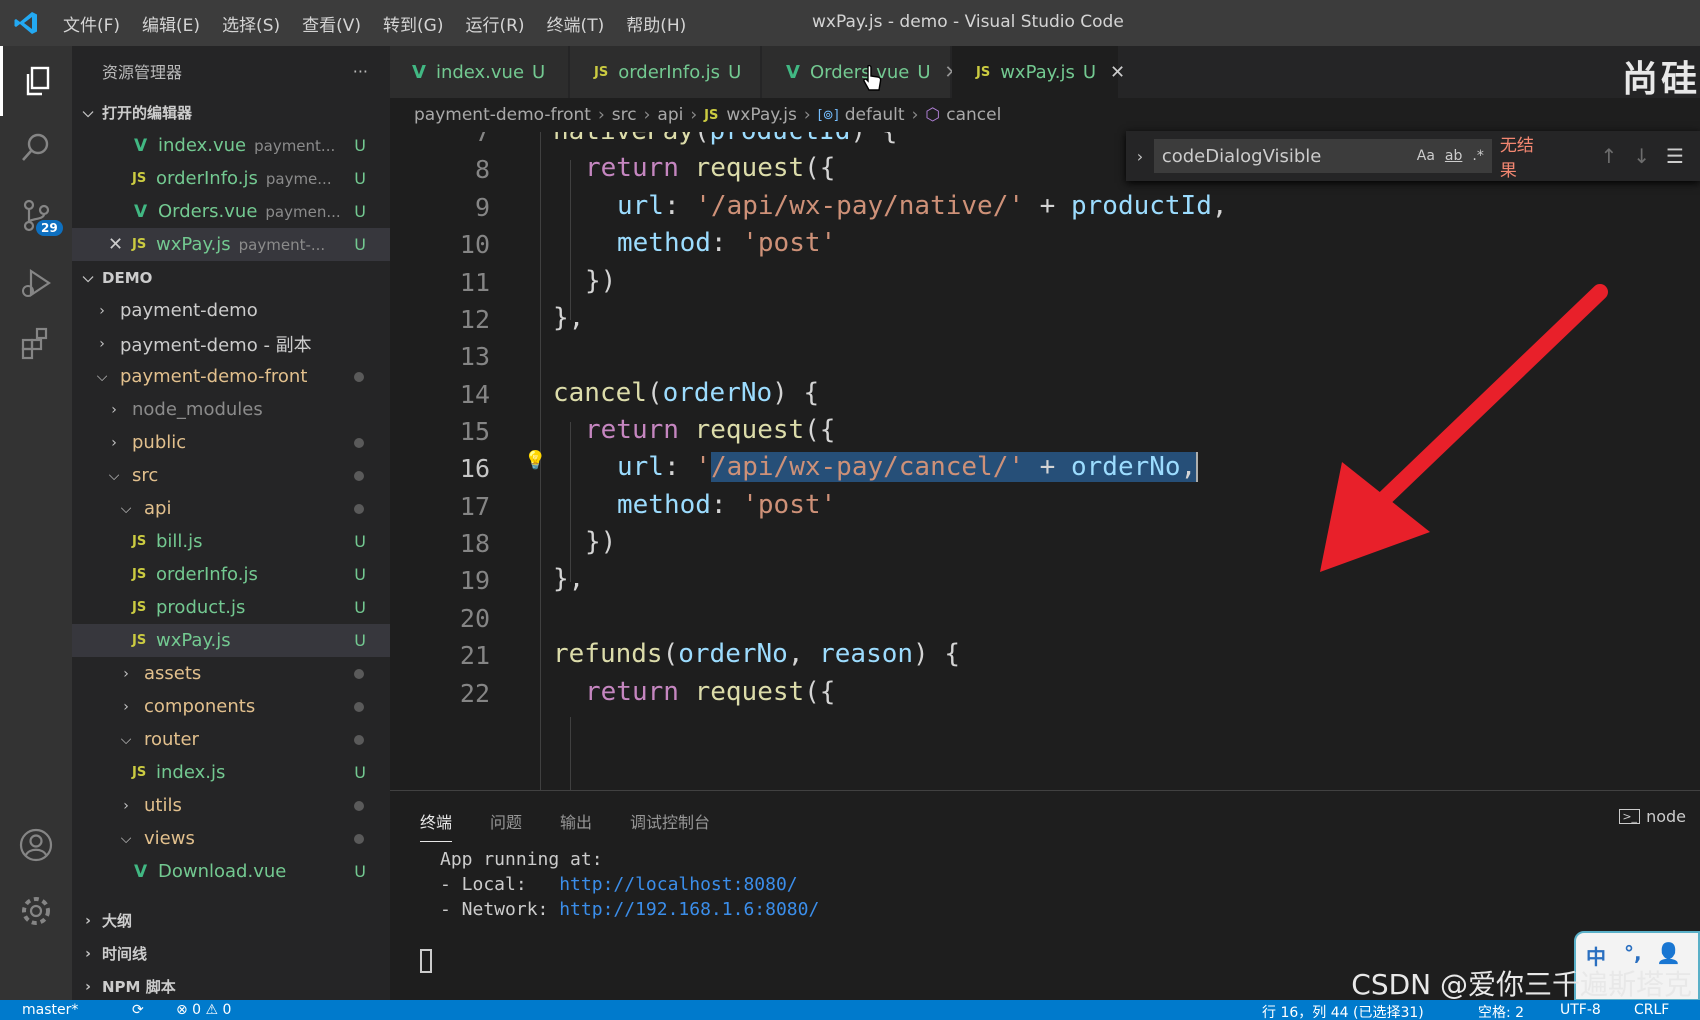 Image resolution: width=1700 pixels, height=1020 pixels. What do you see at coordinates (36, 343) in the screenshot?
I see `extensions-icon` at bounding box center [36, 343].